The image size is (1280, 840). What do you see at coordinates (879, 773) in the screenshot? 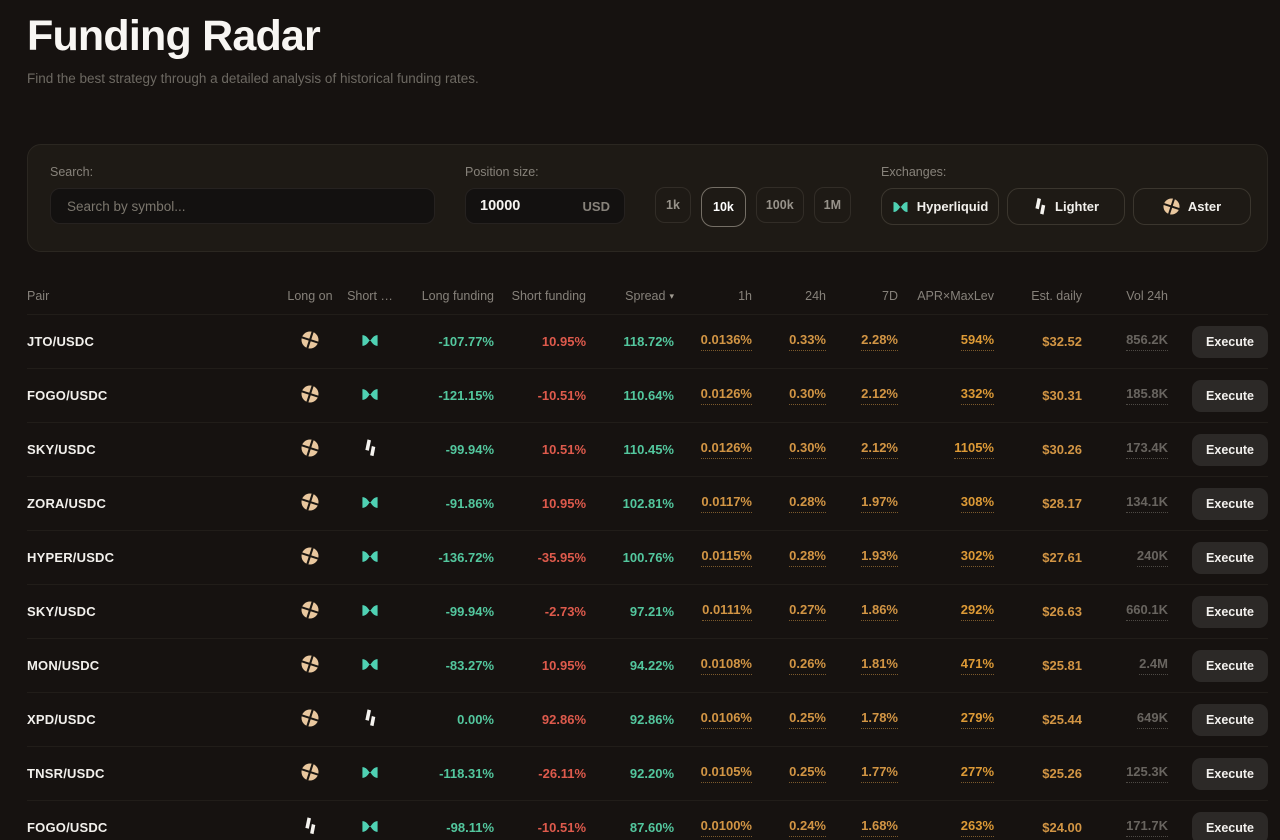
I see `rate-7d-cell-value: 1.77%` at bounding box center [879, 773].